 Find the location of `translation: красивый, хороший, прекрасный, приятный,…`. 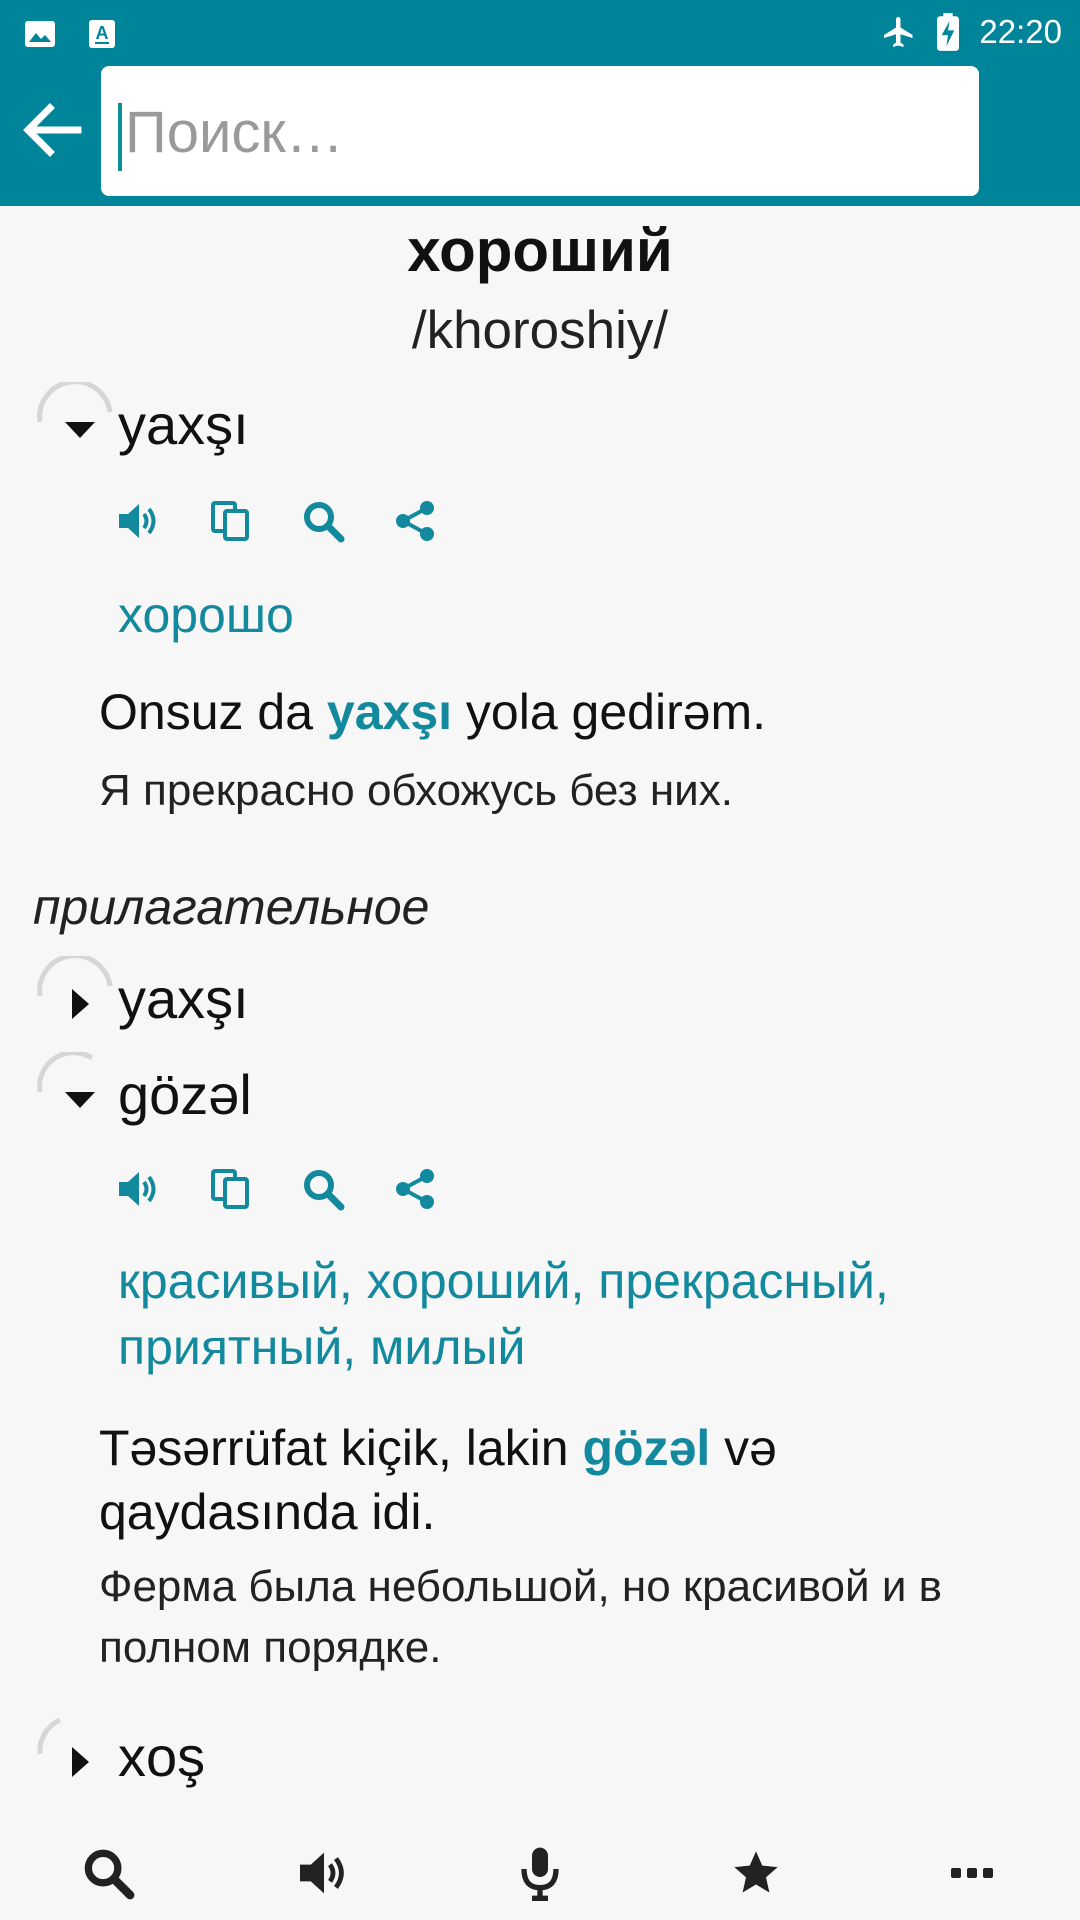

translation: красивый, хороший, прекрасный, приятный,… is located at coordinates (503, 1314).